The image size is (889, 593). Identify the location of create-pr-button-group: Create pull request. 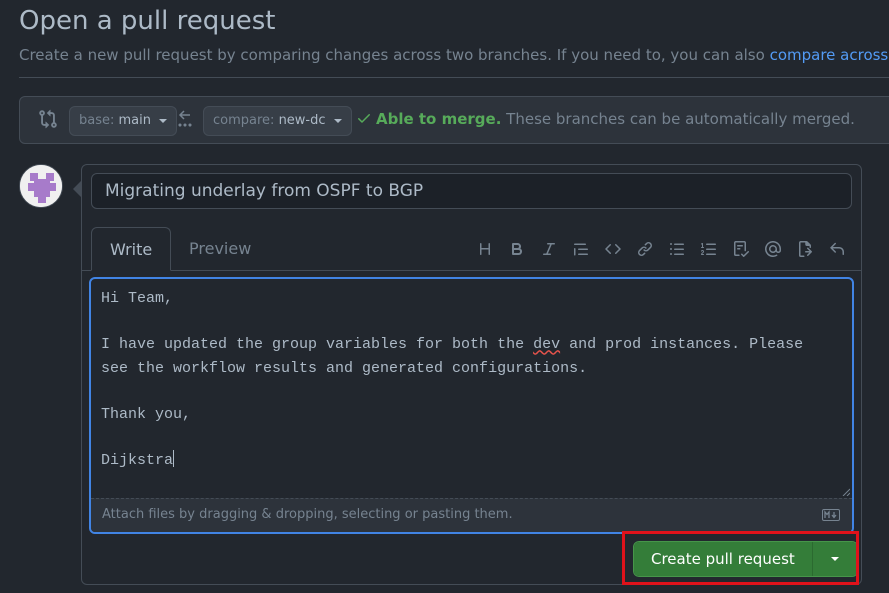
(745, 559).